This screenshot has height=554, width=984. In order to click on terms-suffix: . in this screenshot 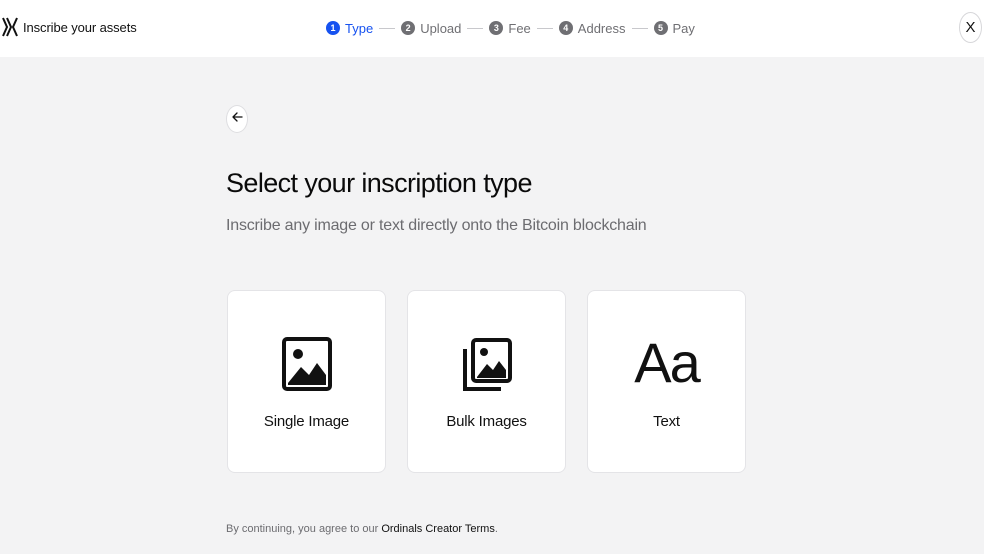, I will do `click(496, 529)`.